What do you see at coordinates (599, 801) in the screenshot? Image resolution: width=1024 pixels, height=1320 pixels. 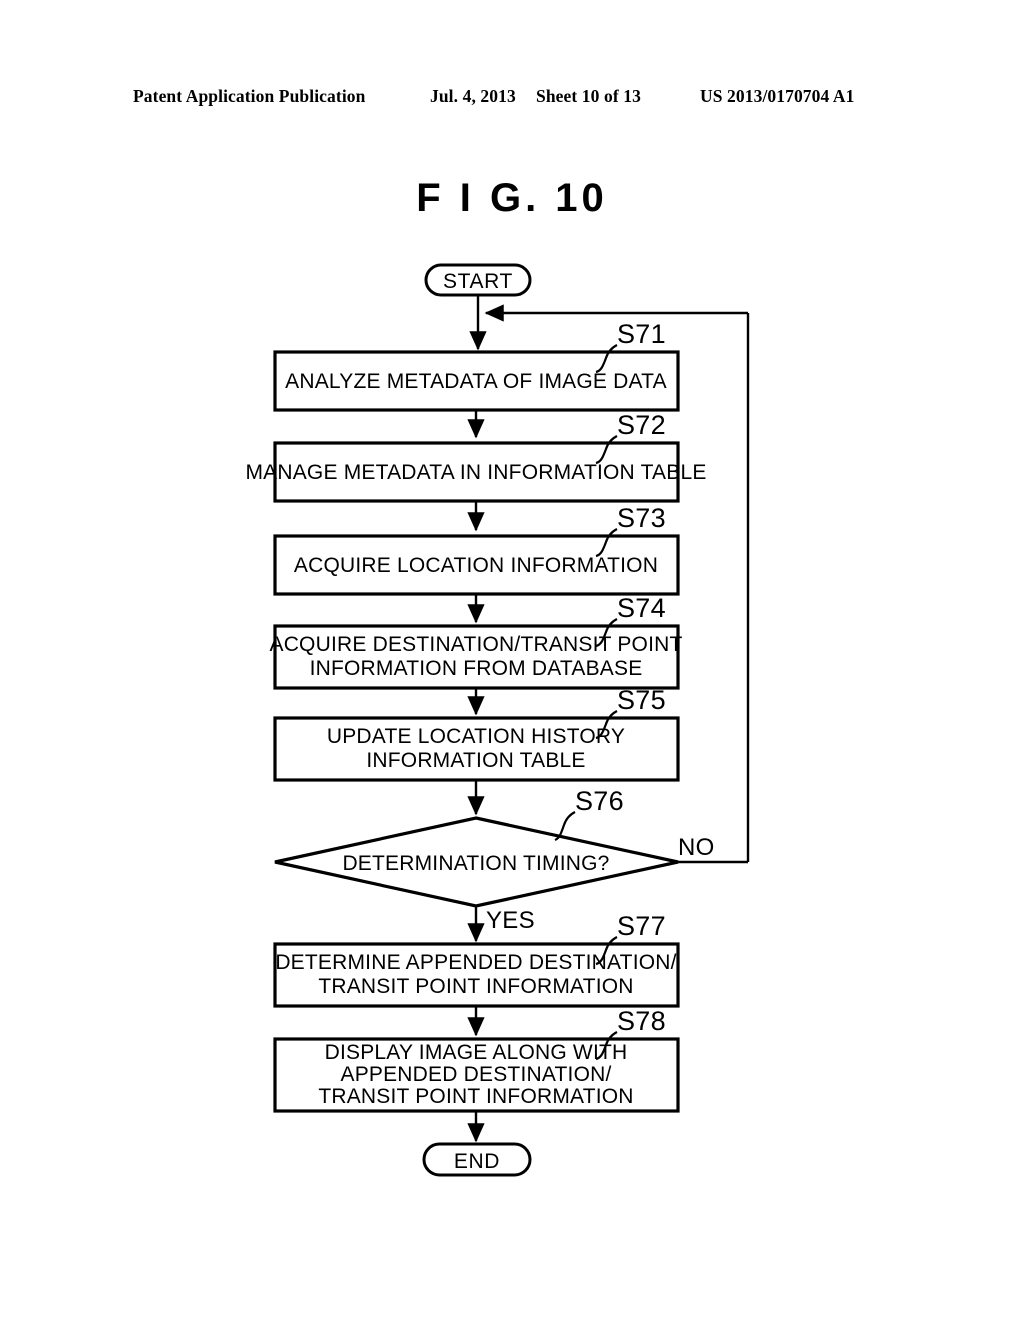 I see `step-id-s76: S76` at bounding box center [599, 801].